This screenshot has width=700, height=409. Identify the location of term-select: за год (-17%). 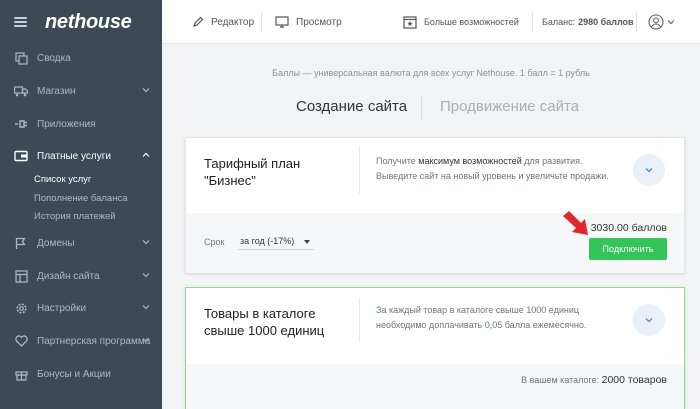
(276, 242).